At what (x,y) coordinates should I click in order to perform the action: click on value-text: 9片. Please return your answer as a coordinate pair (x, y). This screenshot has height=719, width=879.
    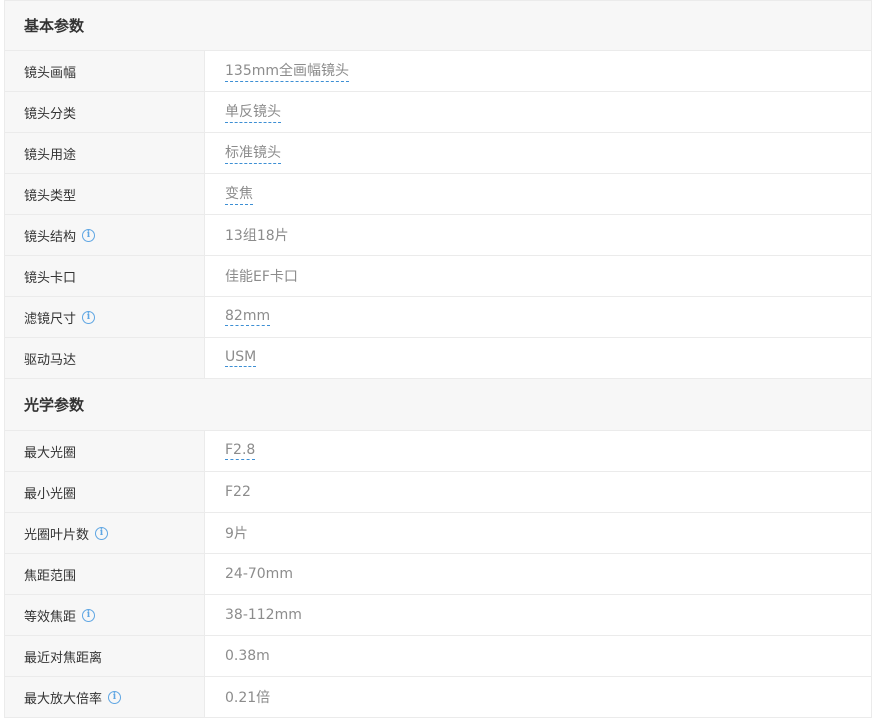
    Looking at the image, I should click on (236, 534).